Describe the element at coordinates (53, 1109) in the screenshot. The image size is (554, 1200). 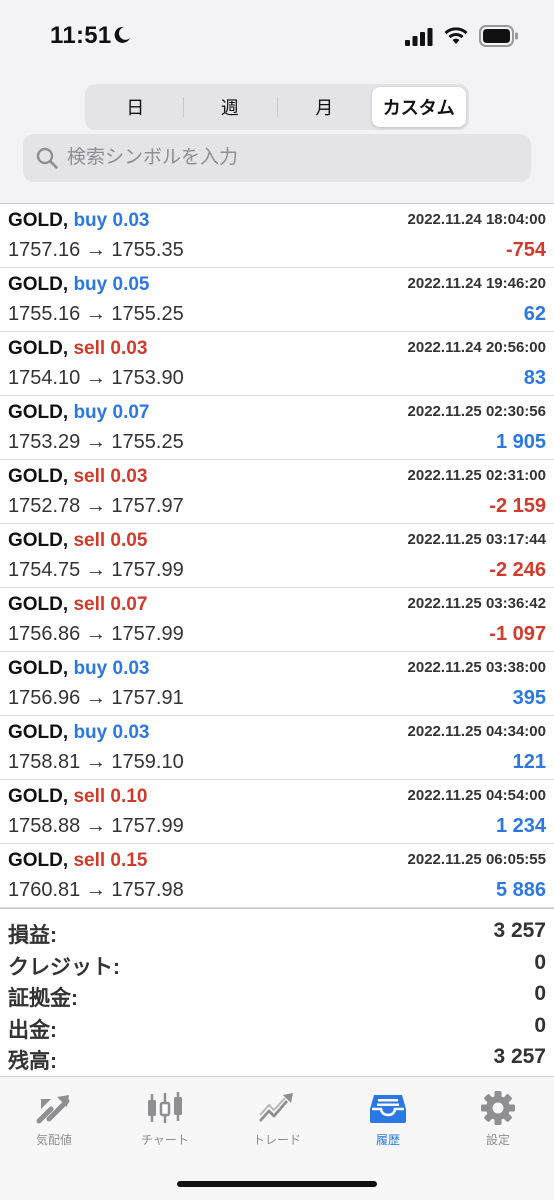
I see `quotes-icon` at that location.